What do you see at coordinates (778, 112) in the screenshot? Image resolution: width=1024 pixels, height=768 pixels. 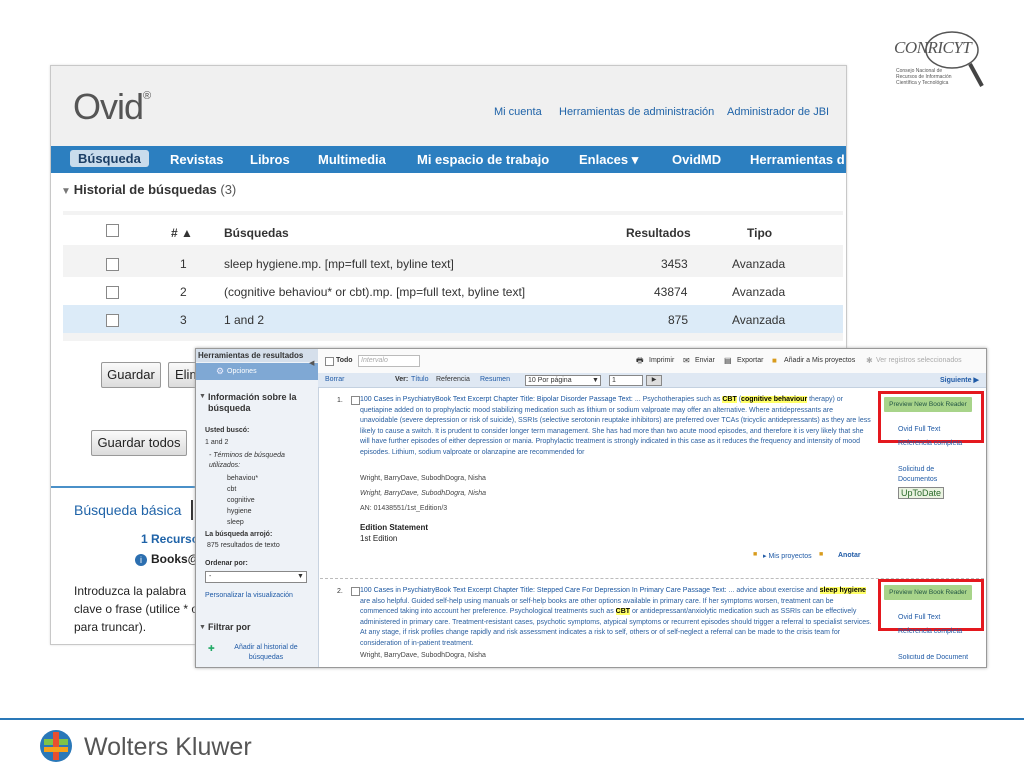 I see `admin-jbi-link: Administrador de JBI` at bounding box center [778, 112].